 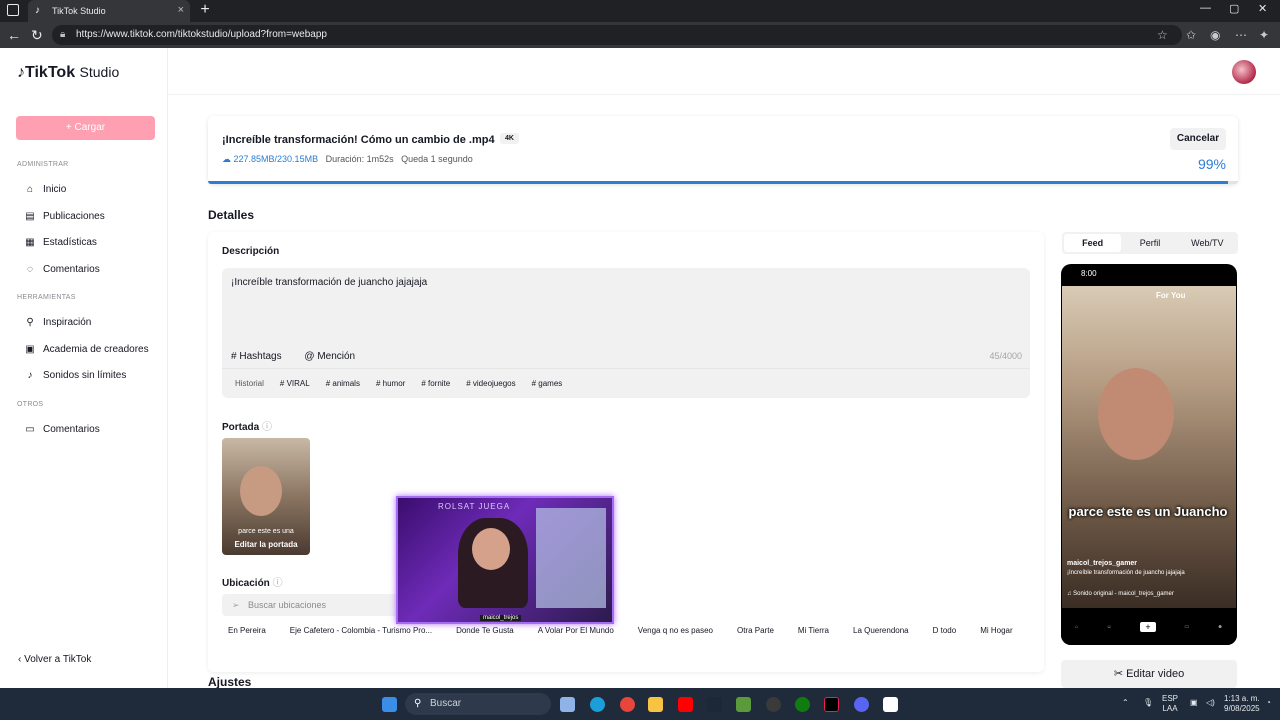 What do you see at coordinates (627, 704) in the screenshot?
I see `chrome-icon` at bounding box center [627, 704].